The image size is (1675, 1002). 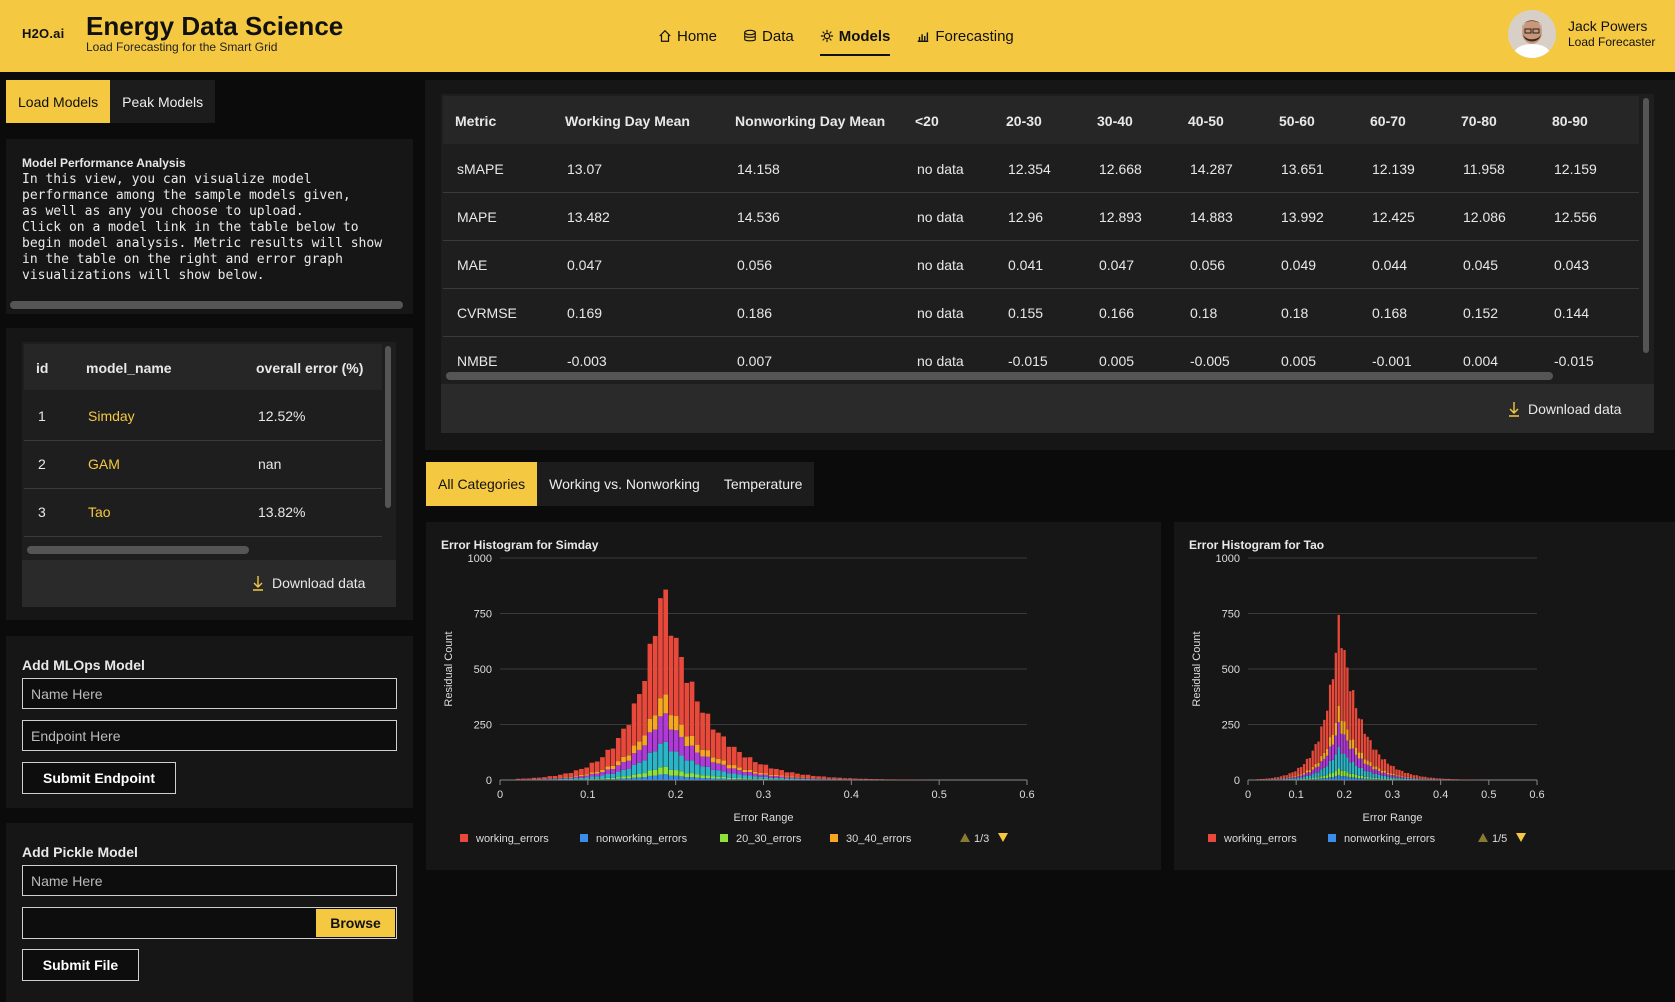 I want to click on model-link-simday: Simday, so click(x=111, y=416).